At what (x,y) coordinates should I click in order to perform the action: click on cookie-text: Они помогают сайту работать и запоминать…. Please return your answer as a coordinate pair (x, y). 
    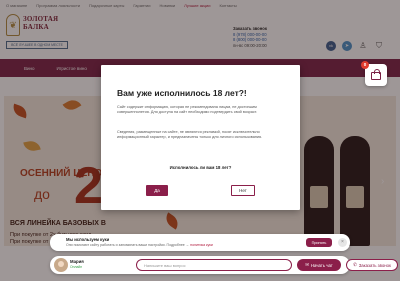
    Looking at the image, I should click on (139, 245).